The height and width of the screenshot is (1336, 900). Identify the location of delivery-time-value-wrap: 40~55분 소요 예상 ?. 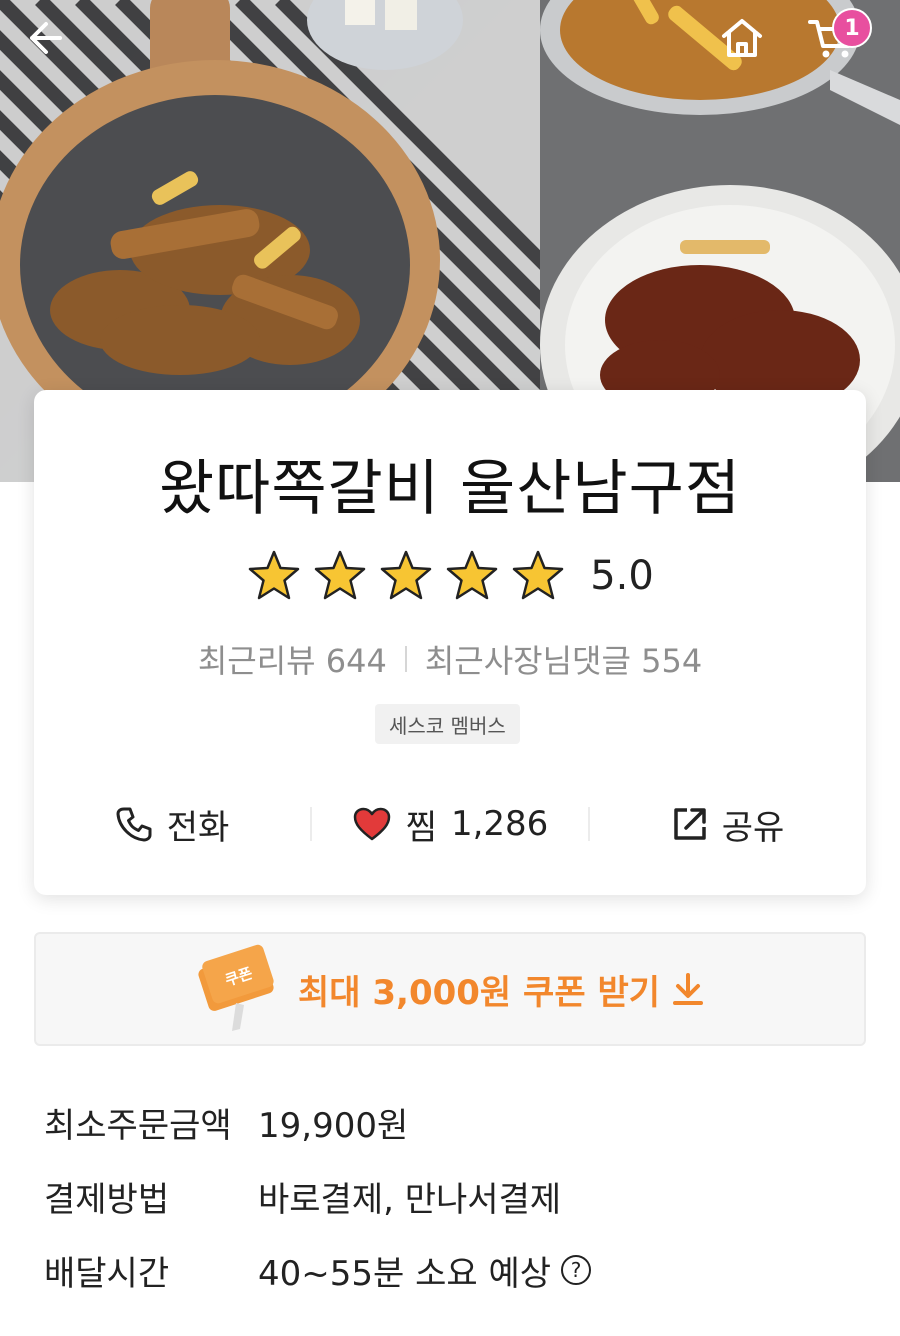
(425, 1270).